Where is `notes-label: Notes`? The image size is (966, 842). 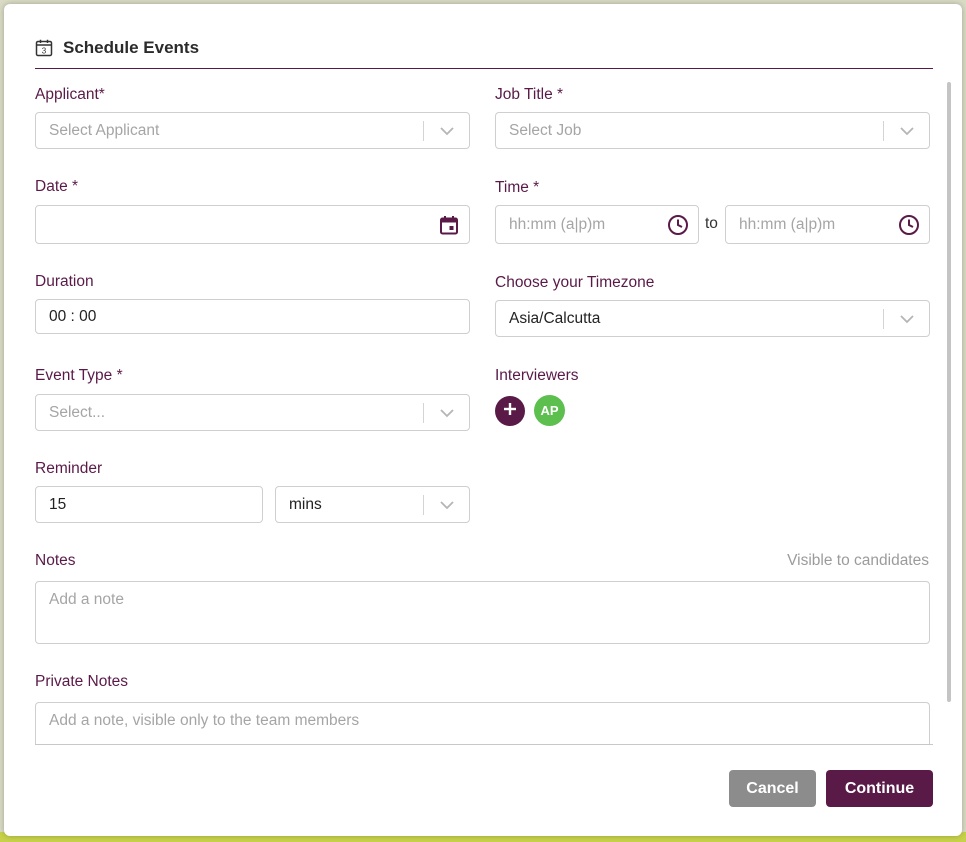
notes-label: Notes is located at coordinates (55, 560).